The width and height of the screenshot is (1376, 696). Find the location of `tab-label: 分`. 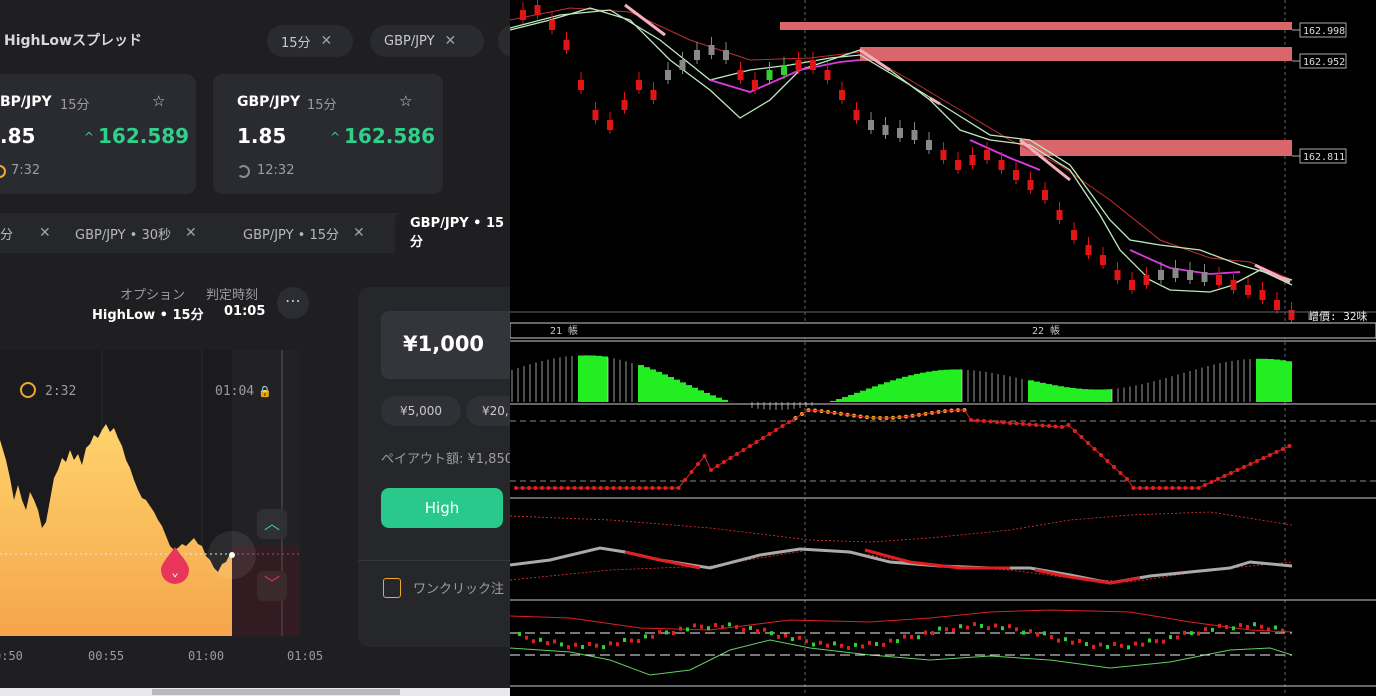

tab-label: 分 is located at coordinates (7, 235).